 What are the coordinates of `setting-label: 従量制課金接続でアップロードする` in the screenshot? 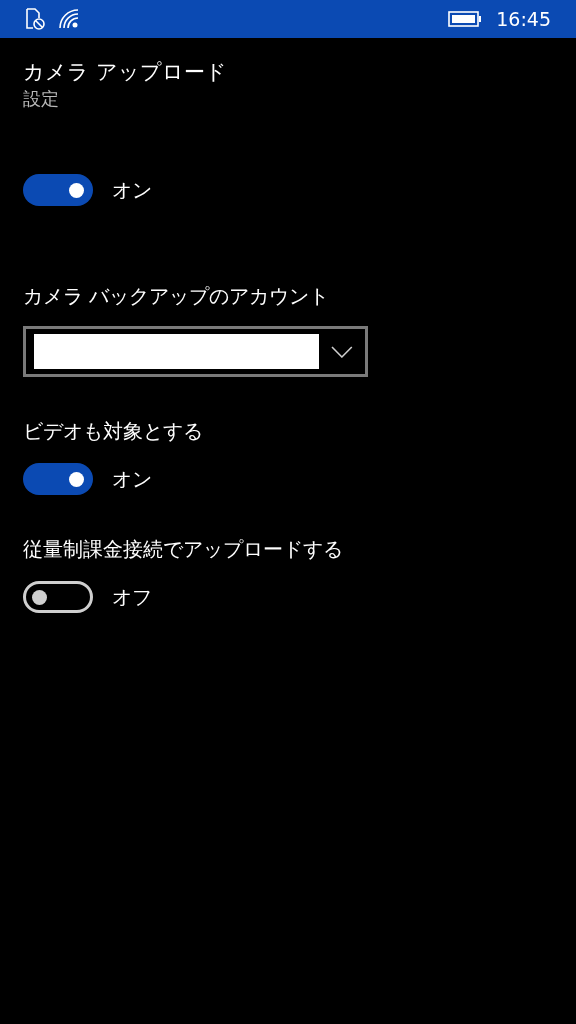 It's located at (183, 549).